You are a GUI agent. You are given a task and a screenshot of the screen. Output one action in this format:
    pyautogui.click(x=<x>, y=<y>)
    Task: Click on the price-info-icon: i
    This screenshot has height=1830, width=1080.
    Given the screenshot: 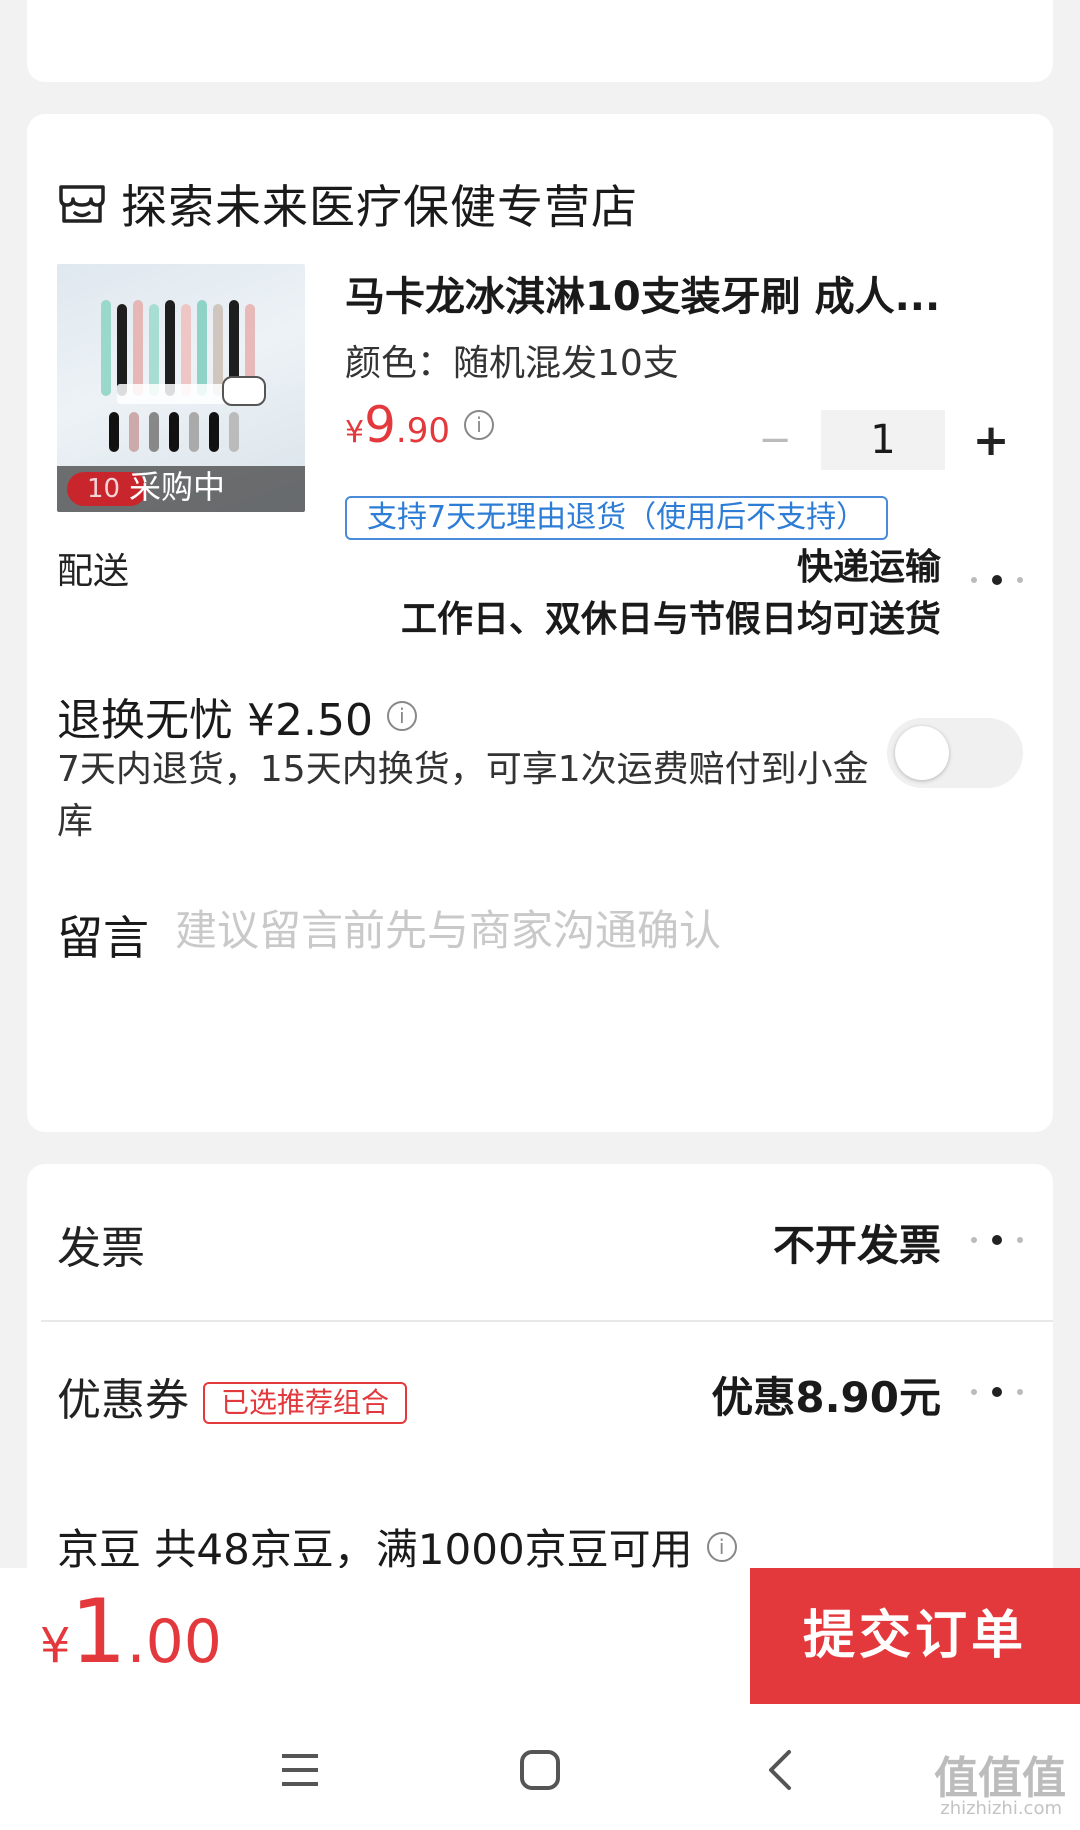 What is the action you would take?
    pyautogui.click(x=478, y=425)
    